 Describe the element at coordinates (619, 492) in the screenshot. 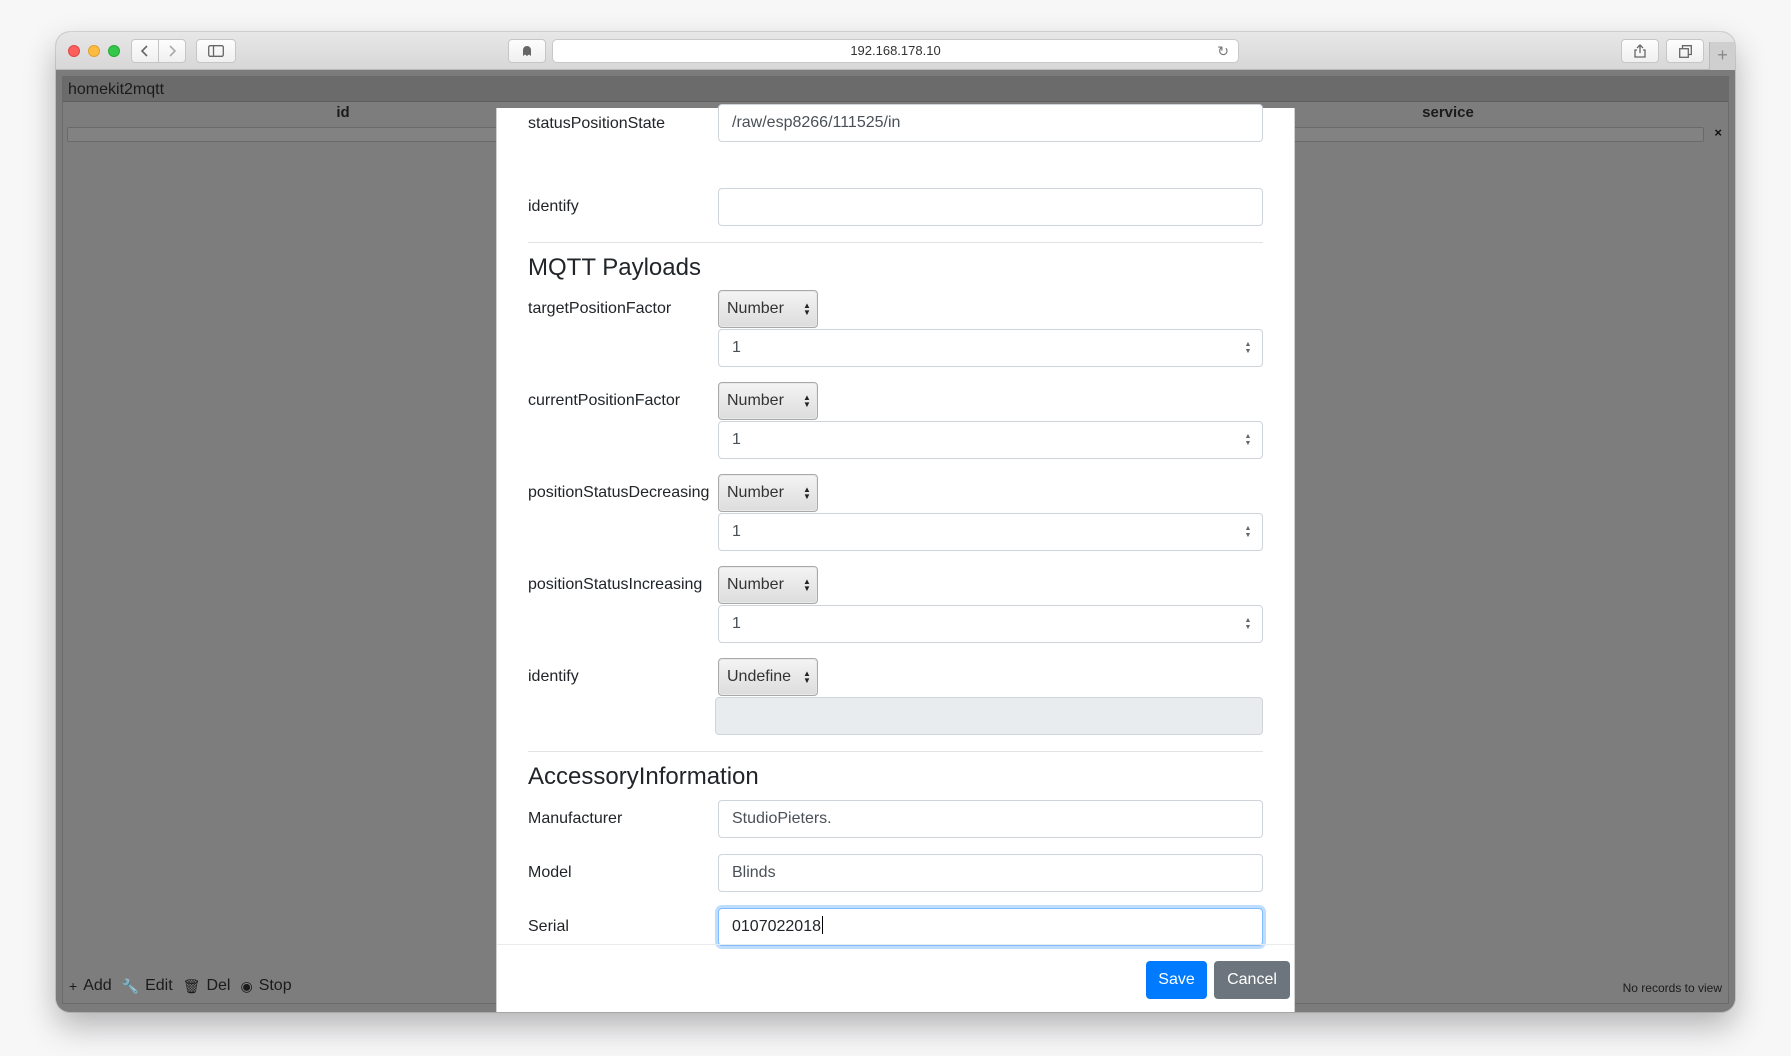

I see `payload-label: positionStatusDecreasing` at that location.